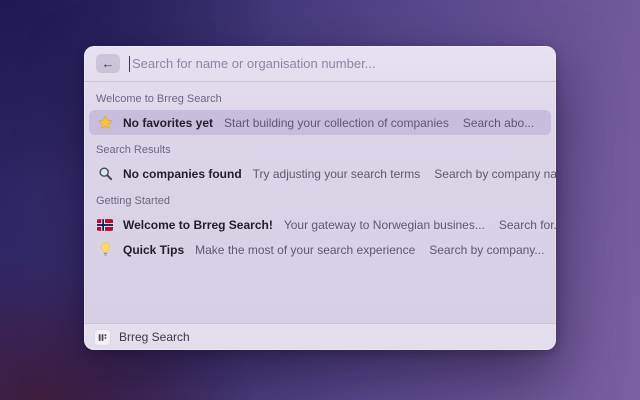 The image size is (640, 400). Describe the element at coordinates (105, 225) in the screenshot. I see `norway-flag-icon` at that location.